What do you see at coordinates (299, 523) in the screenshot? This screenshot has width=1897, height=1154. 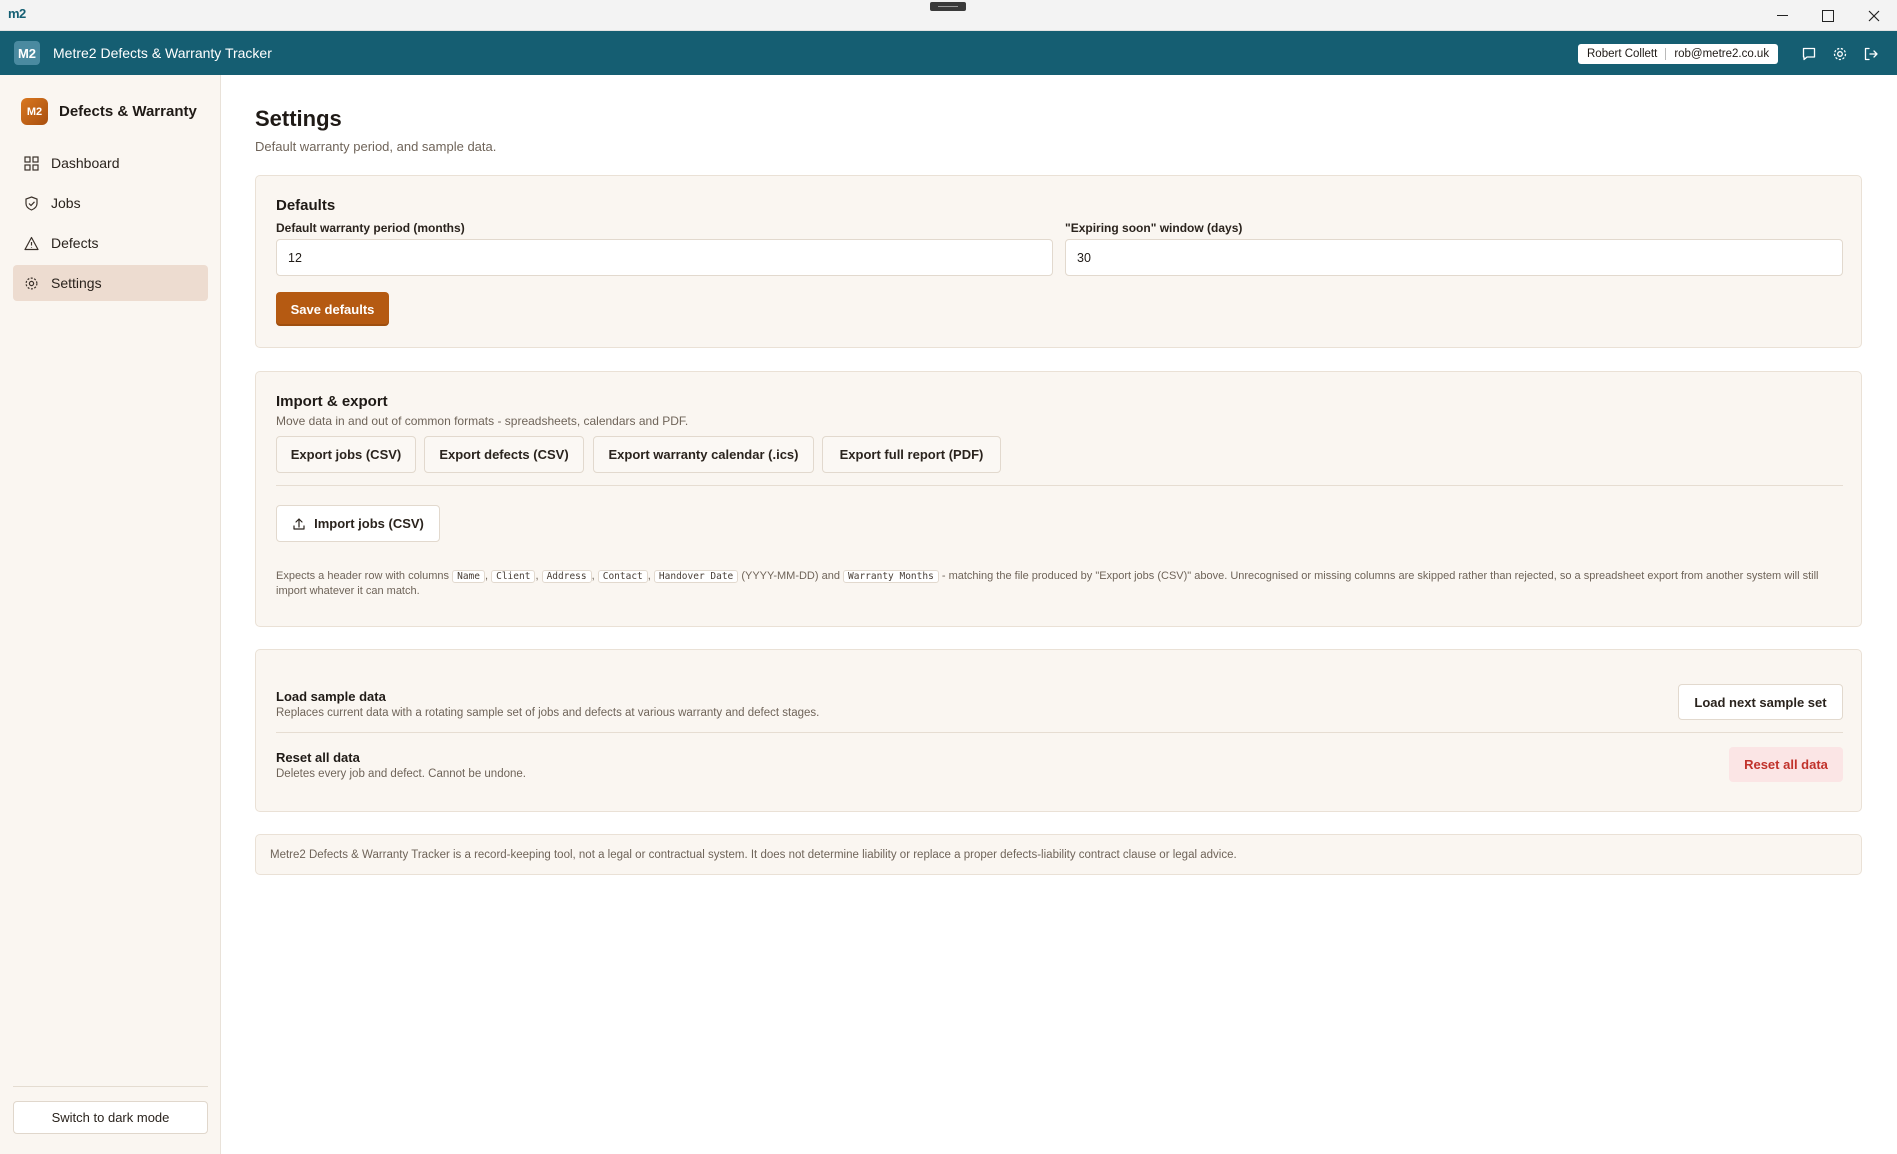 I see `upload-icon` at bounding box center [299, 523].